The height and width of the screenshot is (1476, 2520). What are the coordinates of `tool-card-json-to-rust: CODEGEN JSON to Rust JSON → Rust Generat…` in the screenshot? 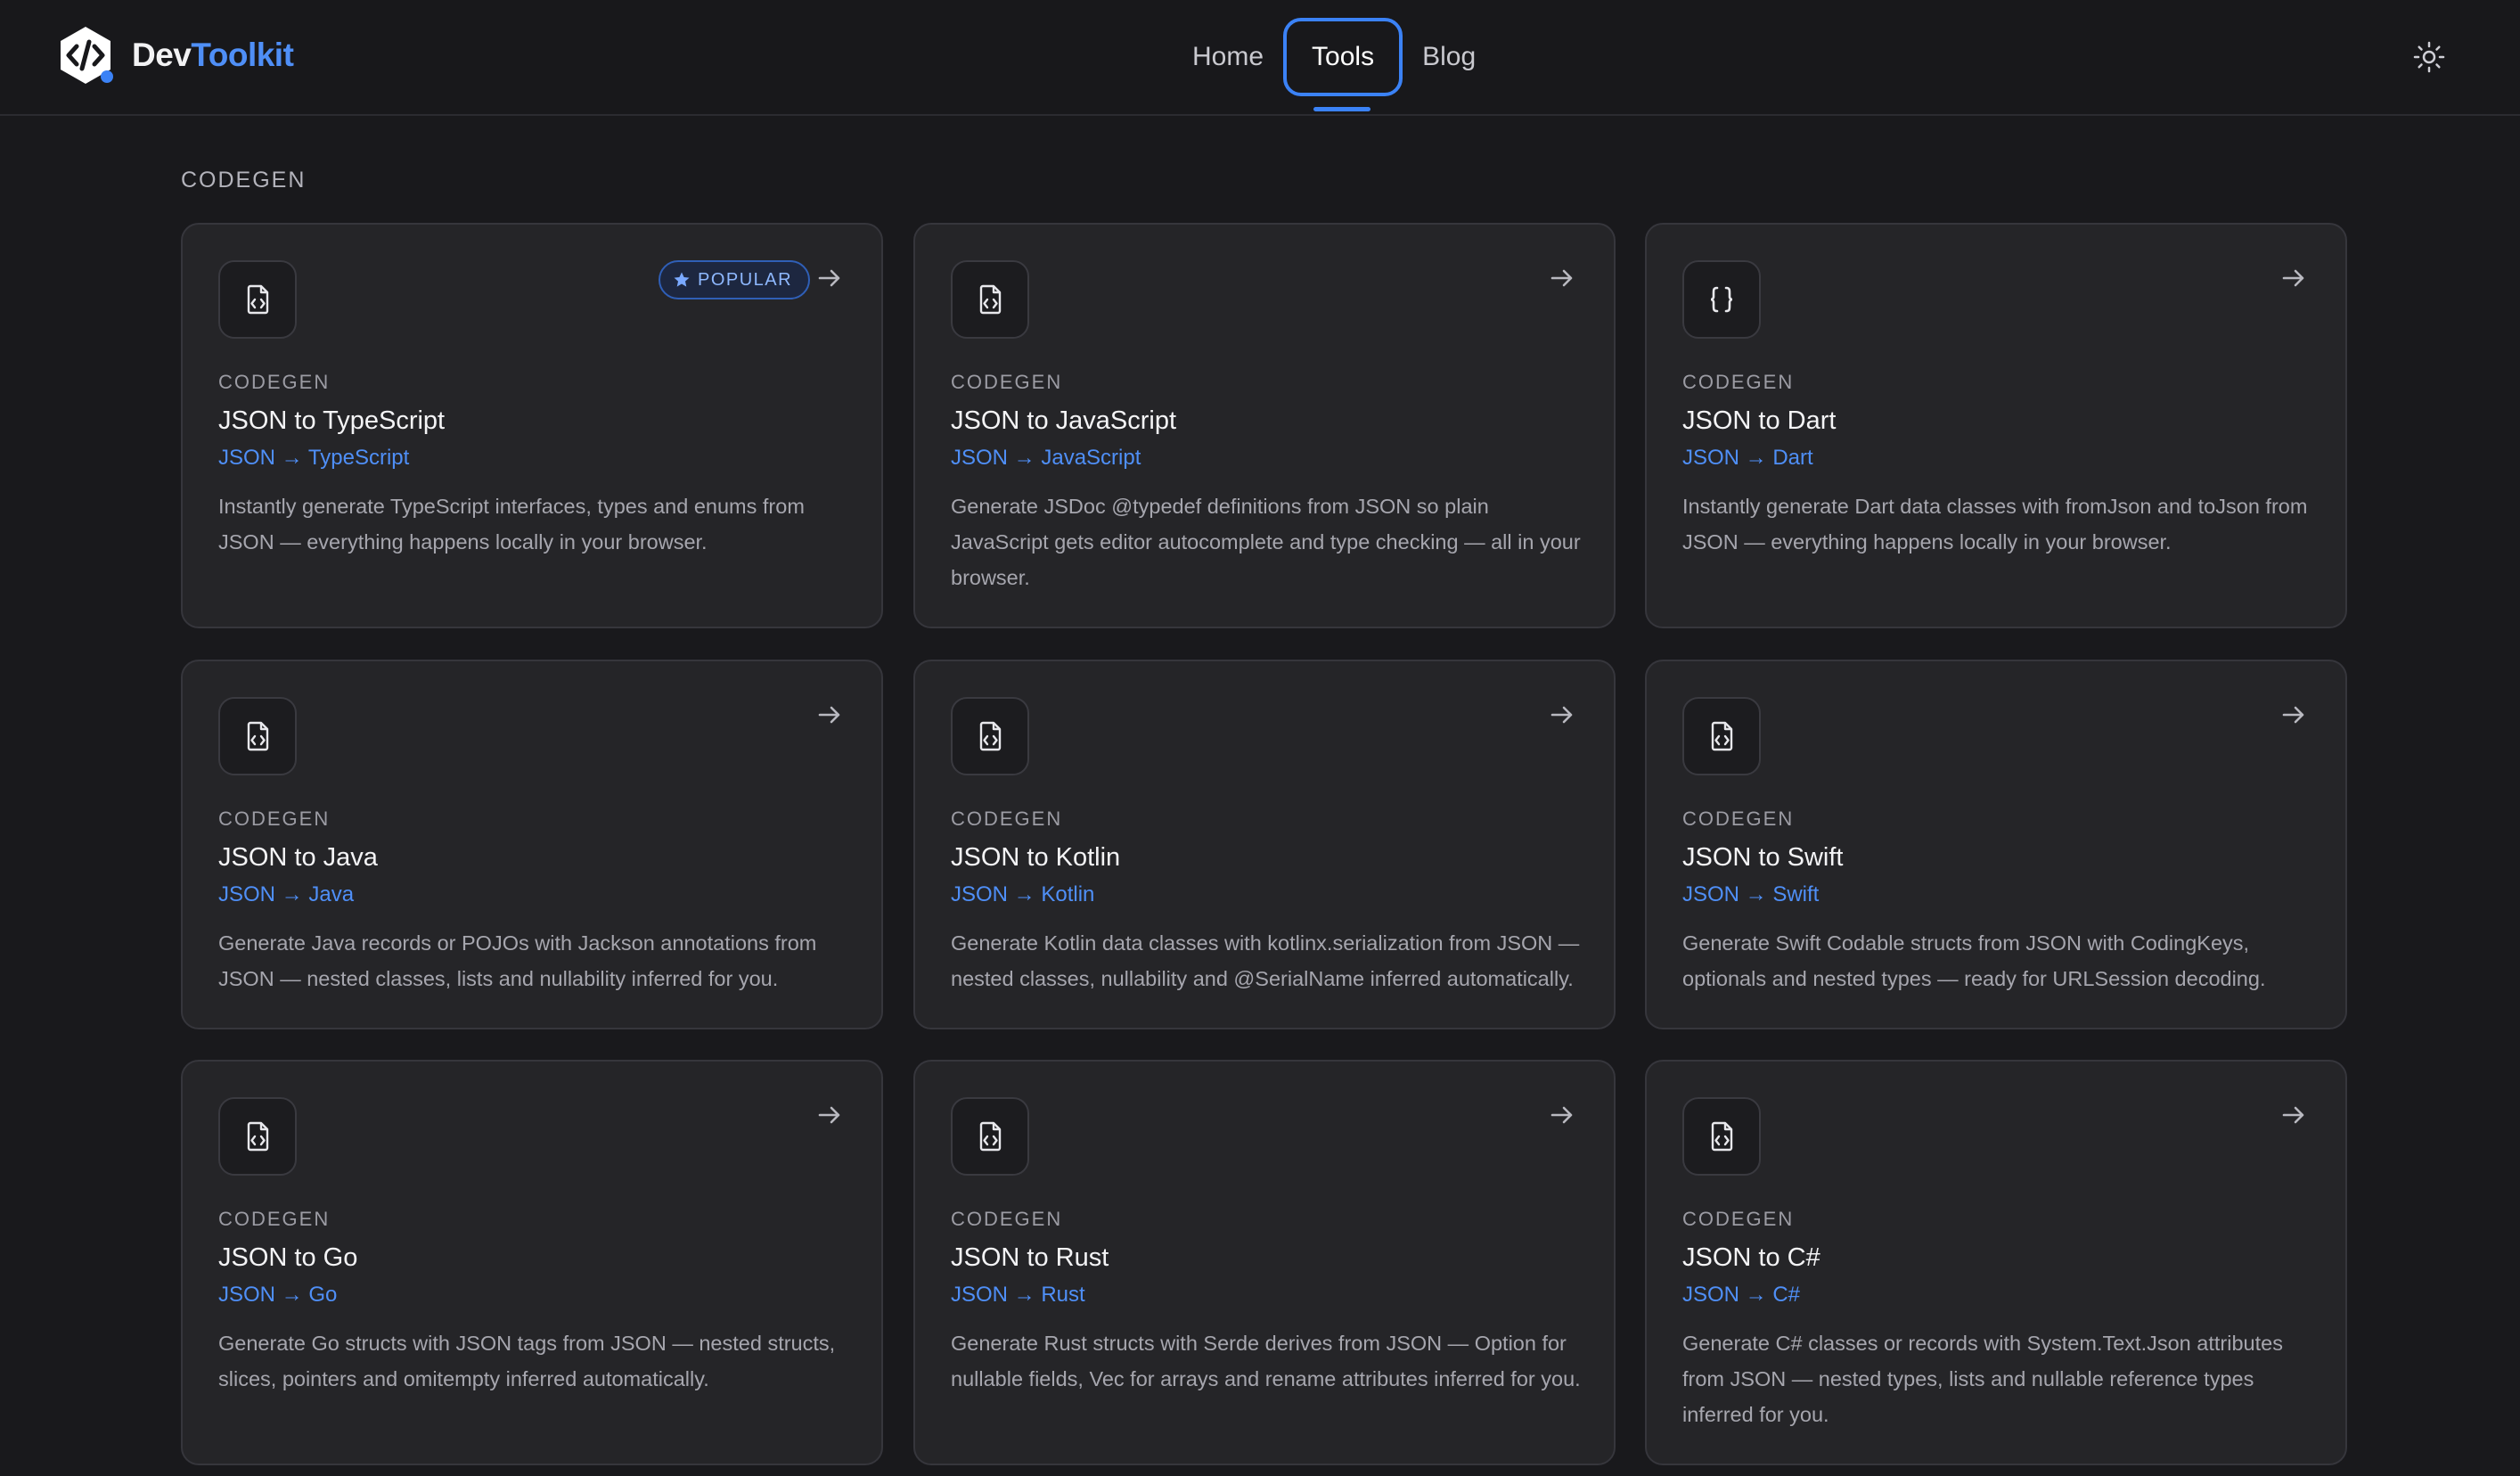 It's located at (1264, 1262).